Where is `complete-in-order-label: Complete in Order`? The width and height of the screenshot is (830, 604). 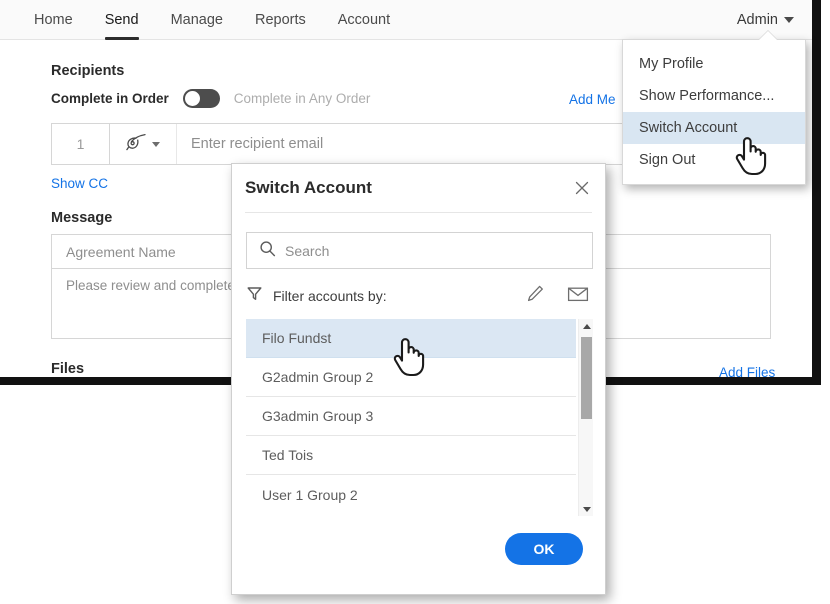
complete-in-order-label: Complete in Order is located at coordinates (110, 98).